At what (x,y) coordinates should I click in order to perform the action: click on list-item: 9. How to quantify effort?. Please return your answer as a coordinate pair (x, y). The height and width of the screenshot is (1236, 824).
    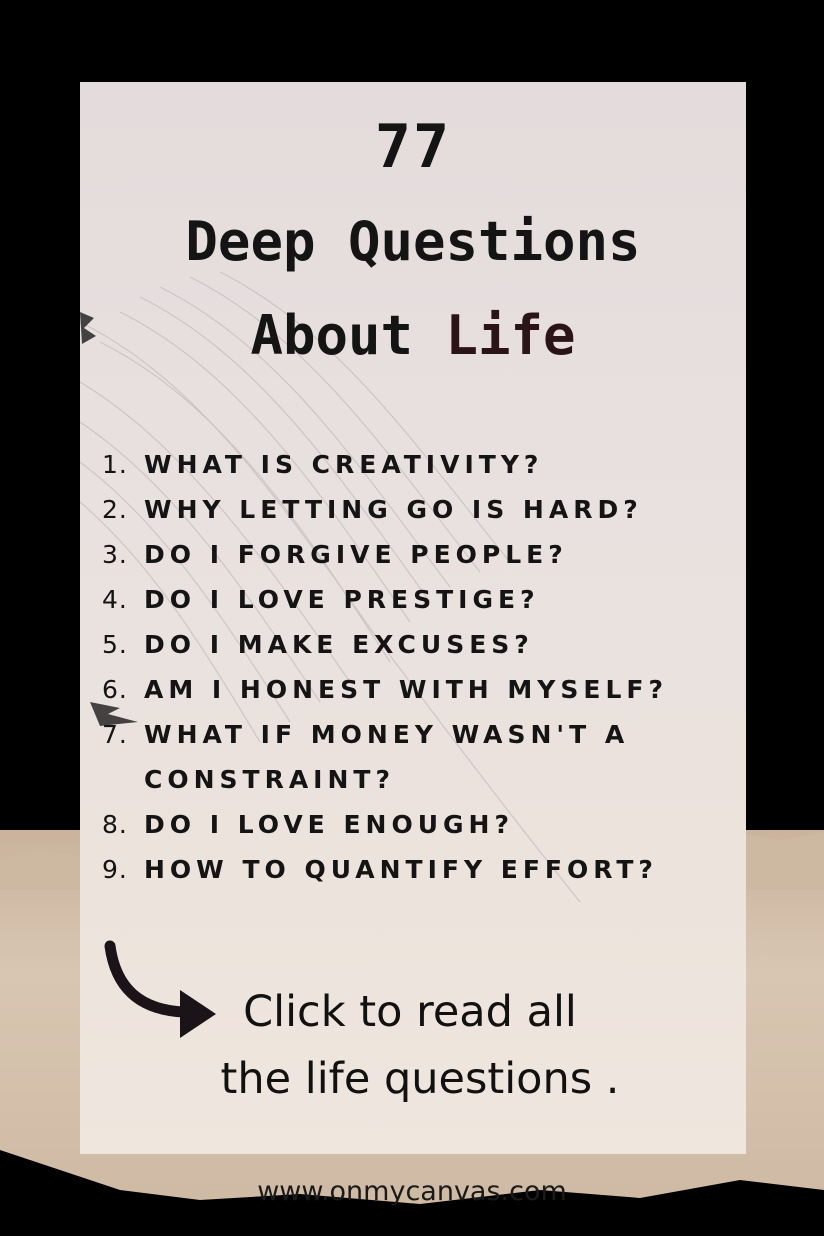
    Looking at the image, I should click on (422, 869).